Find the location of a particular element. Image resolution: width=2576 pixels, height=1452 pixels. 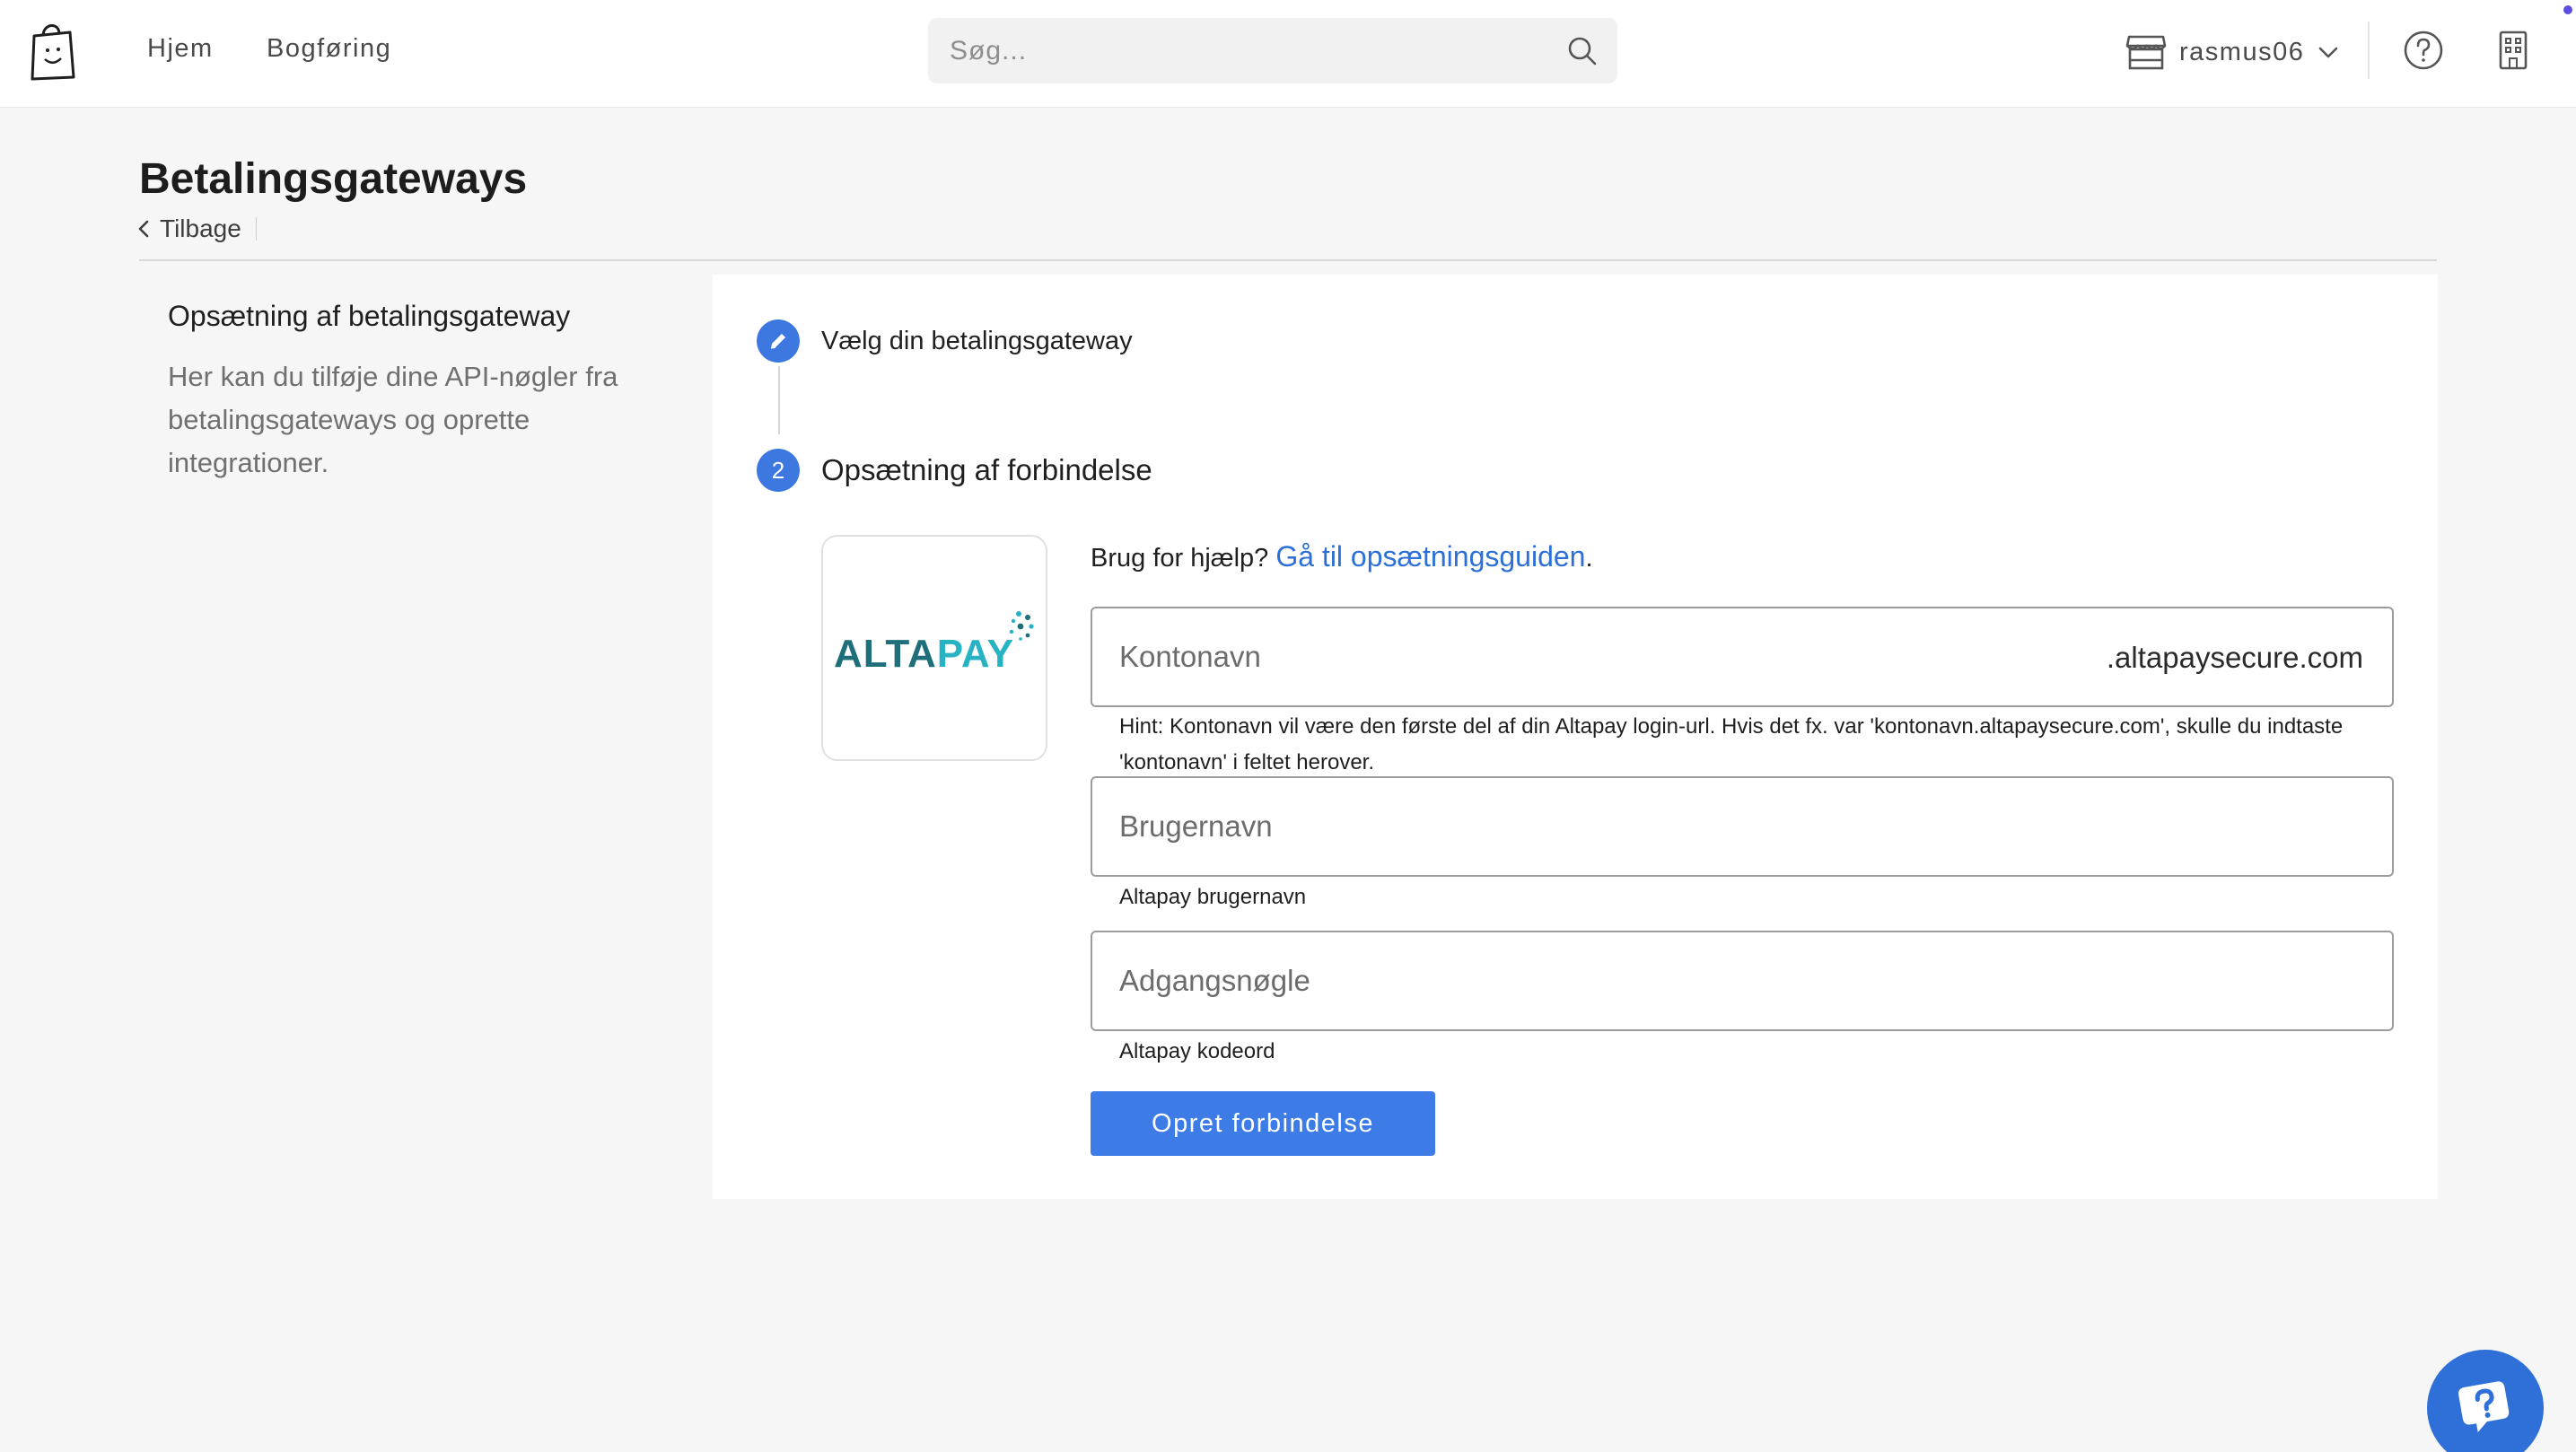

search-bar is located at coordinates (1272, 50).